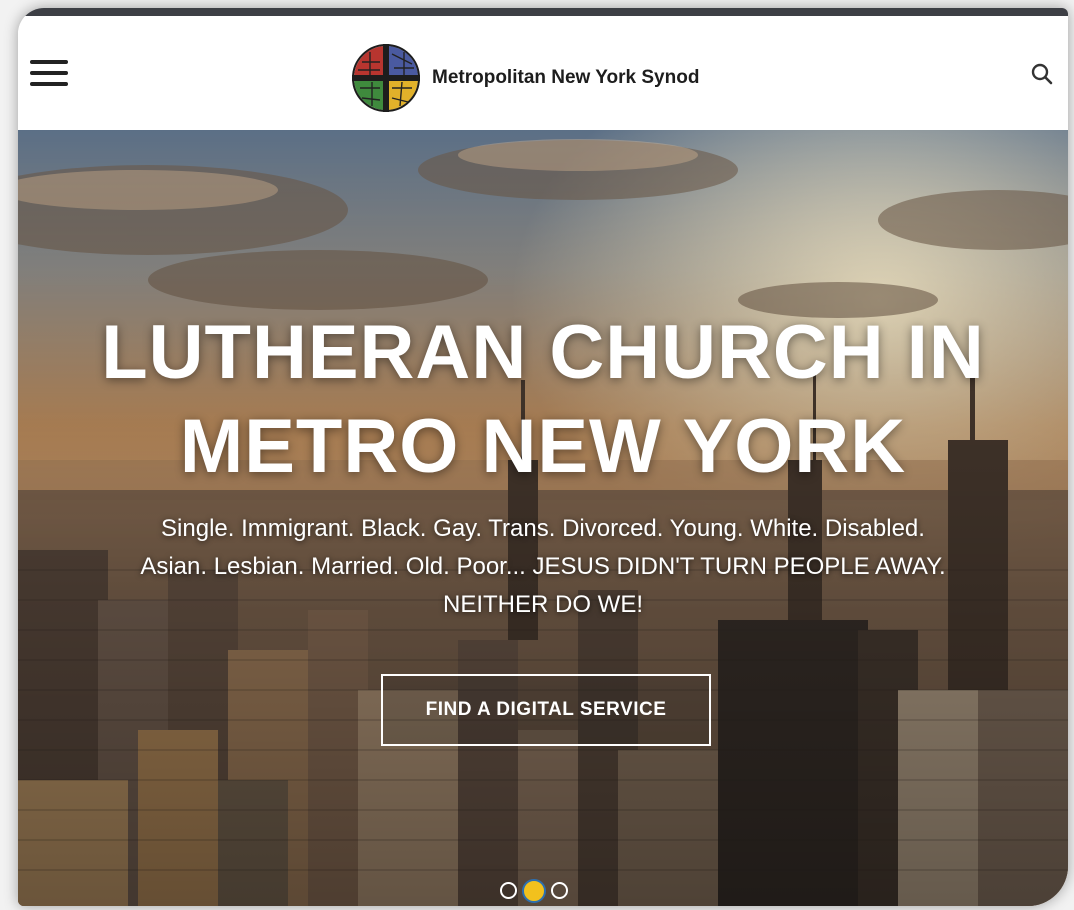 The image size is (1074, 910). I want to click on synod-cross-logo, so click(386, 78).